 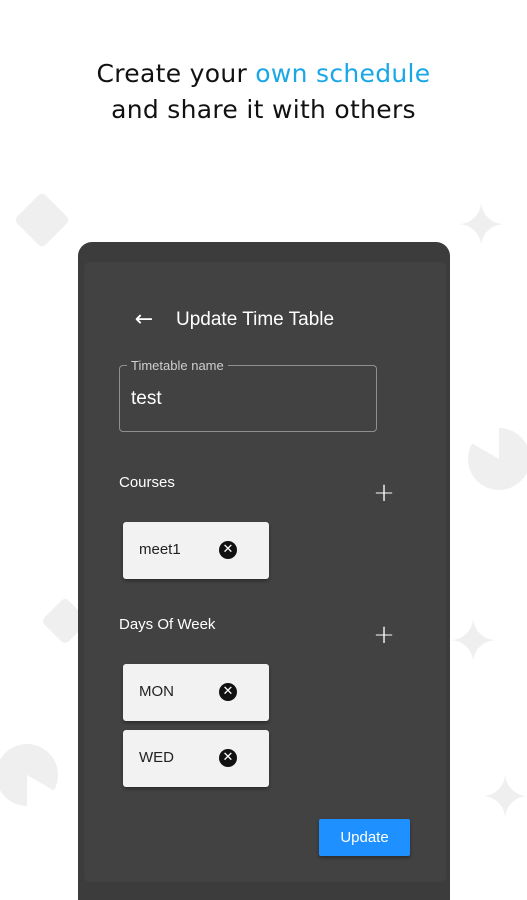 I want to click on update-button: Update, so click(x=364, y=837).